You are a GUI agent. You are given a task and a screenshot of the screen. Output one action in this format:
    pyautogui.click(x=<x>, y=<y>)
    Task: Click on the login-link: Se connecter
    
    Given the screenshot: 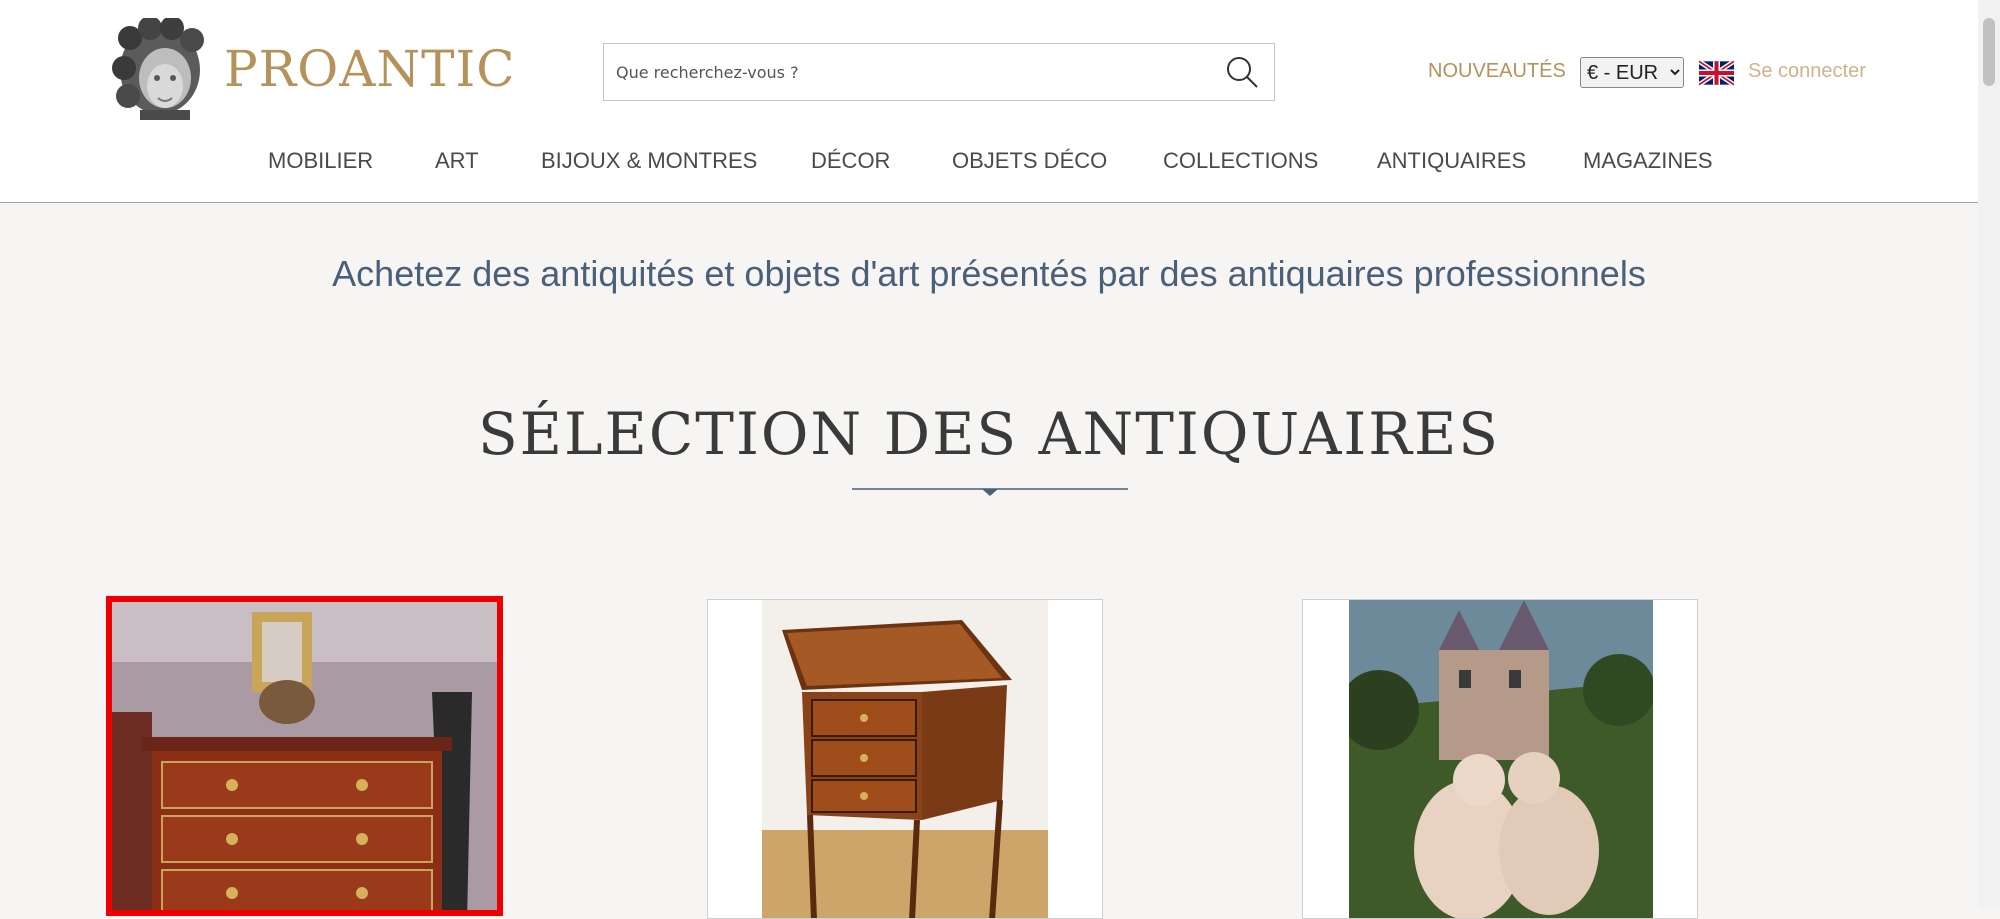 What is the action you would take?
    pyautogui.click(x=1807, y=71)
    